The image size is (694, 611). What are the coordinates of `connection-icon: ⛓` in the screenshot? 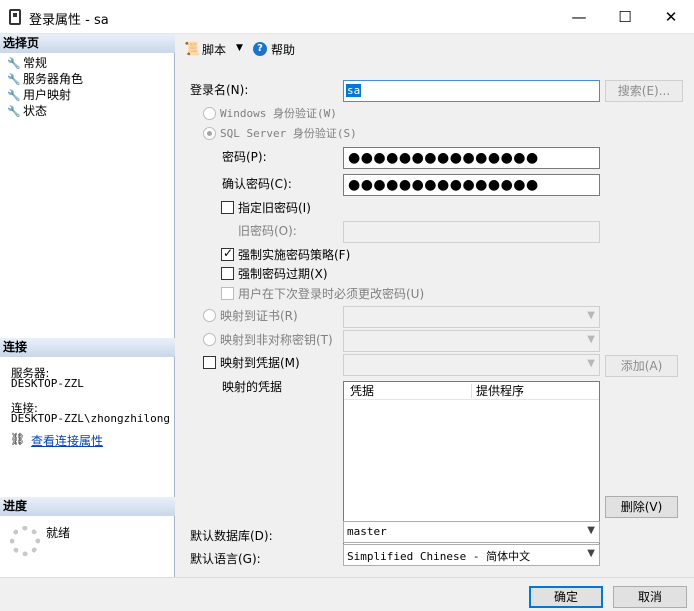 It's located at (18, 439).